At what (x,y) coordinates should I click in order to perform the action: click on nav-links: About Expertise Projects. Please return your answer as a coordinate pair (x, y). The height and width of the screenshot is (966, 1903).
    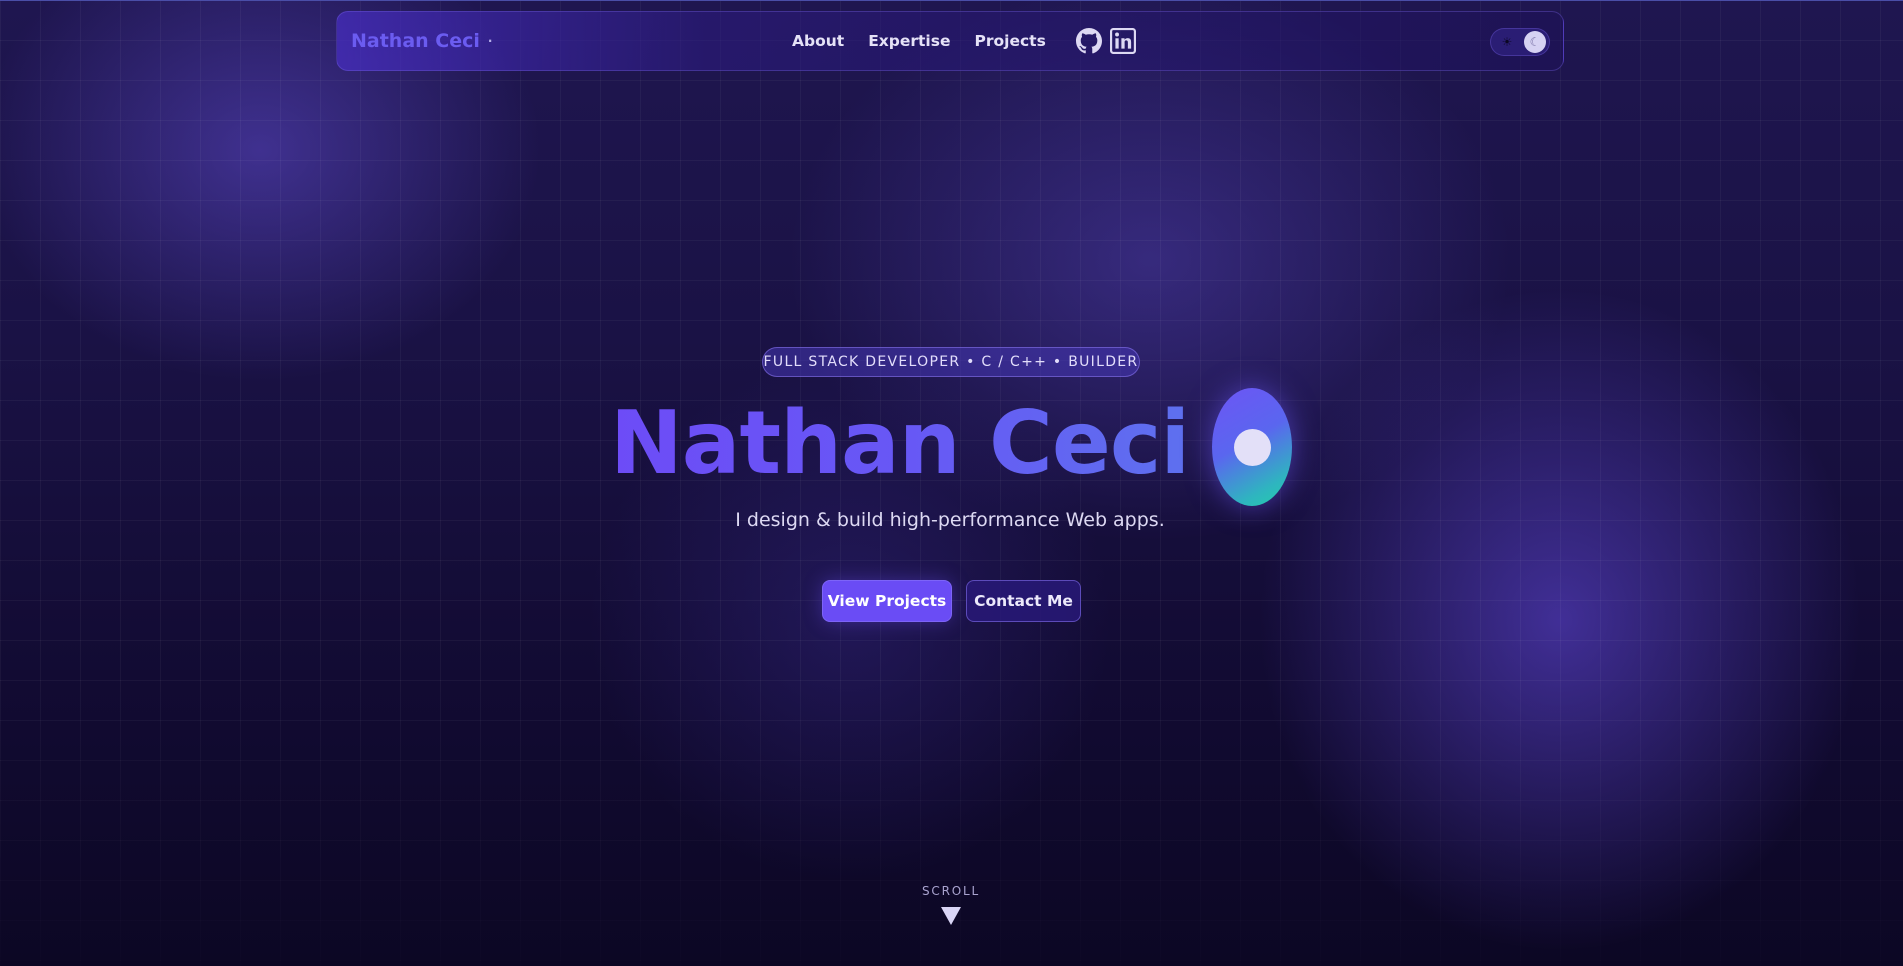
    Looking at the image, I should click on (964, 41).